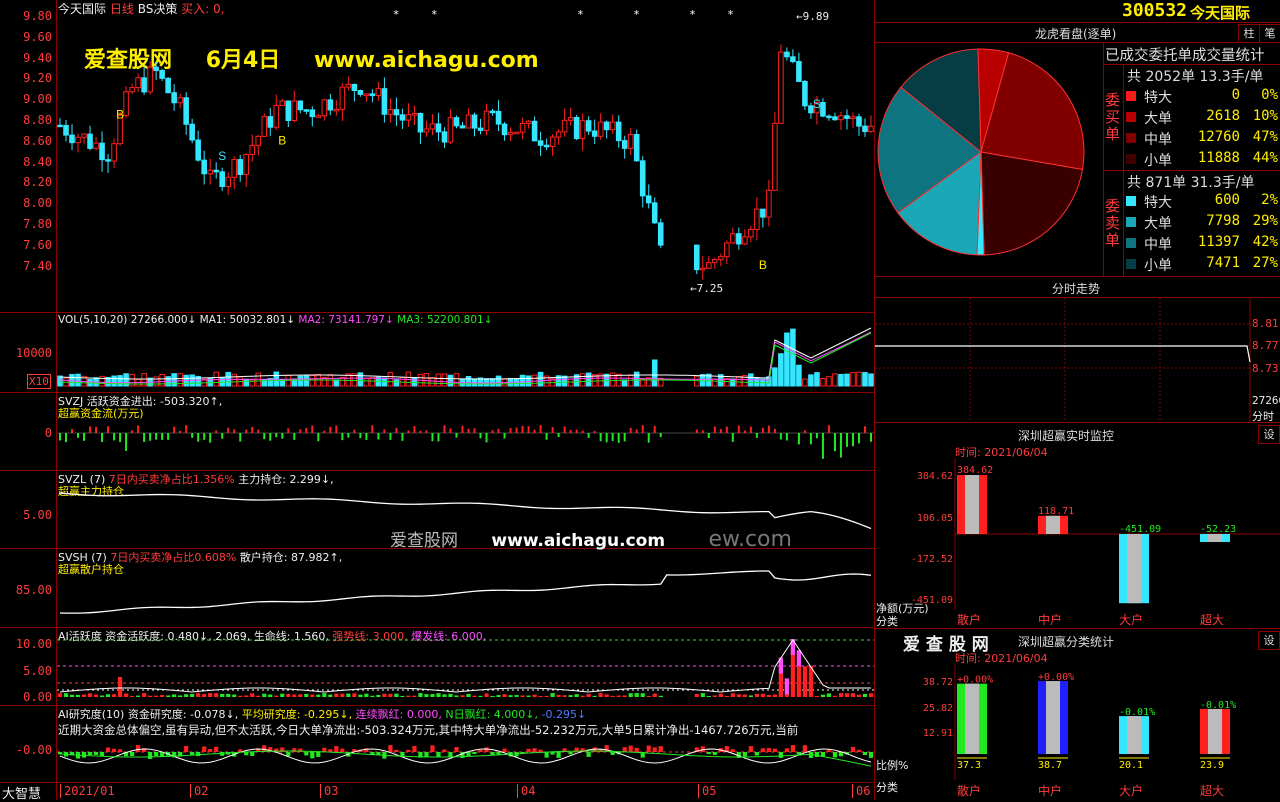 This screenshot has width=1280, height=802. Describe the element at coordinates (1249, 33) in the screenshot. I see `bar-view-button: 柱` at that location.